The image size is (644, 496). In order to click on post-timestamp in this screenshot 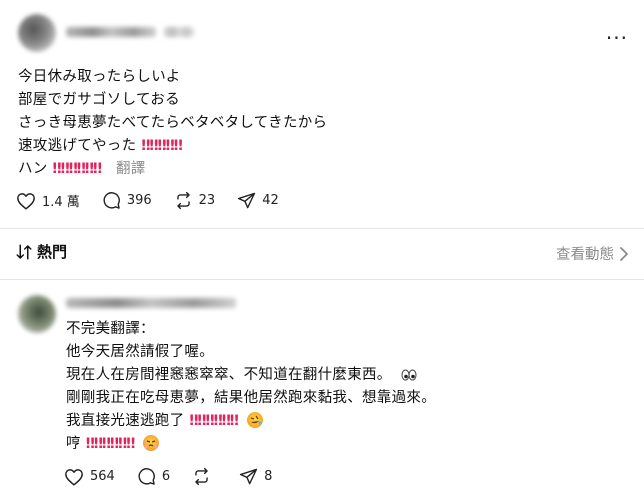, I will do `click(179, 32)`.